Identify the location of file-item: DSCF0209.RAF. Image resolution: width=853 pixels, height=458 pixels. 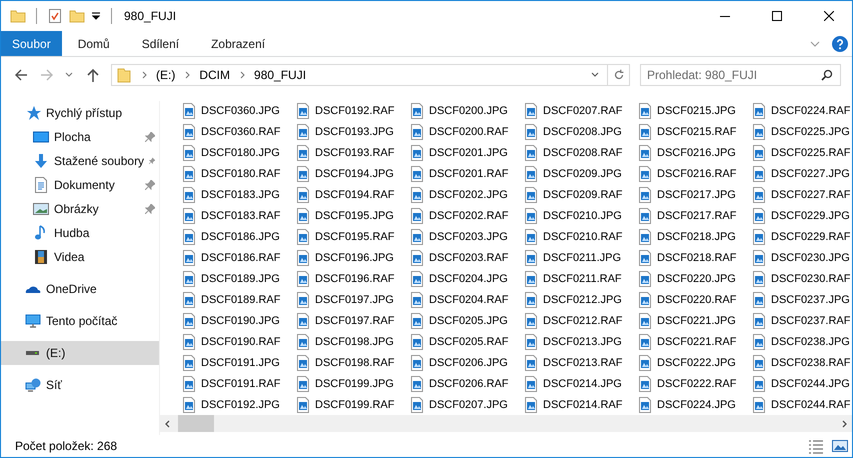
(580, 195).